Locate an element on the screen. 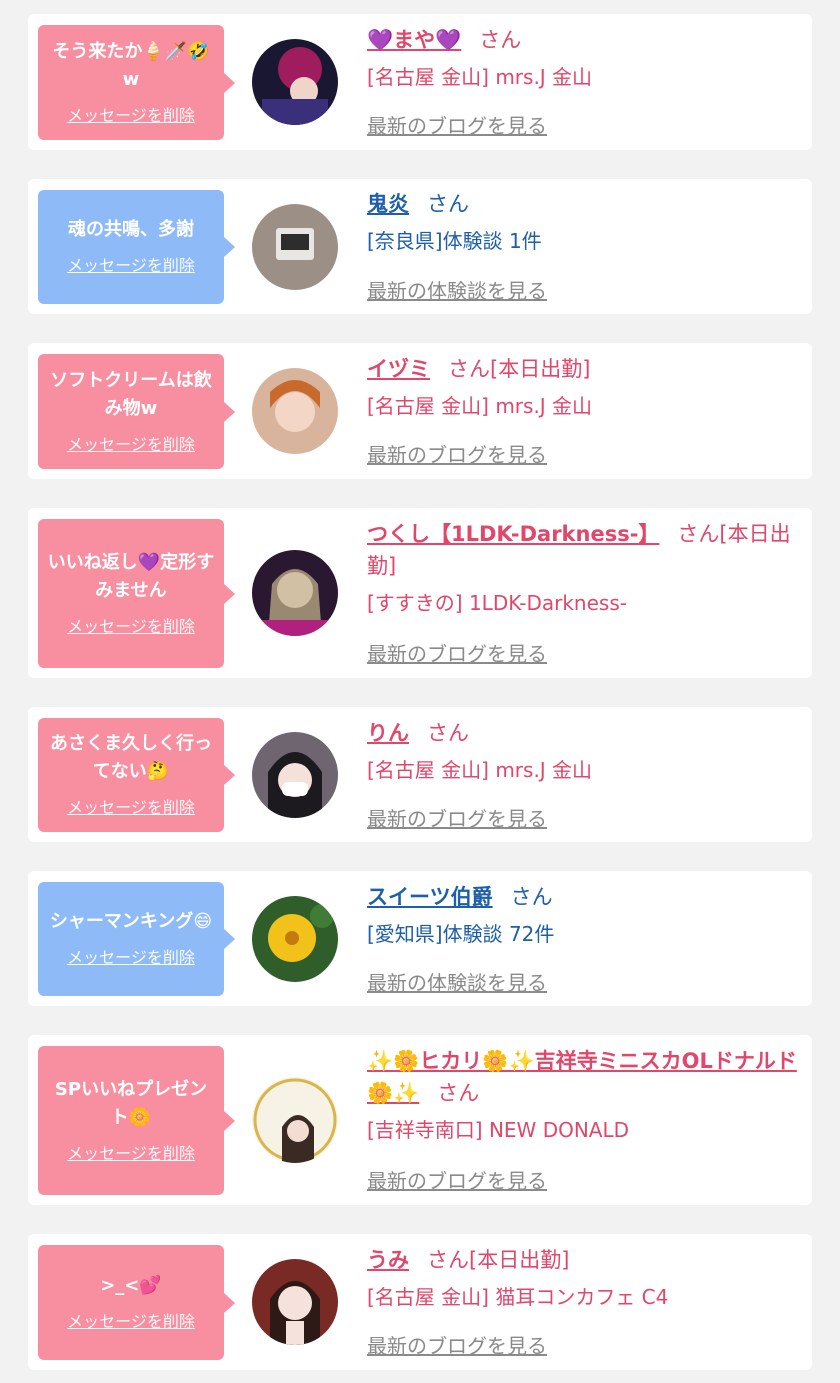 The height and width of the screenshot is (1383, 840). message-bubble: SPいいねプレゼント🌼 メッセージを削除 is located at coordinates (136, 1120).